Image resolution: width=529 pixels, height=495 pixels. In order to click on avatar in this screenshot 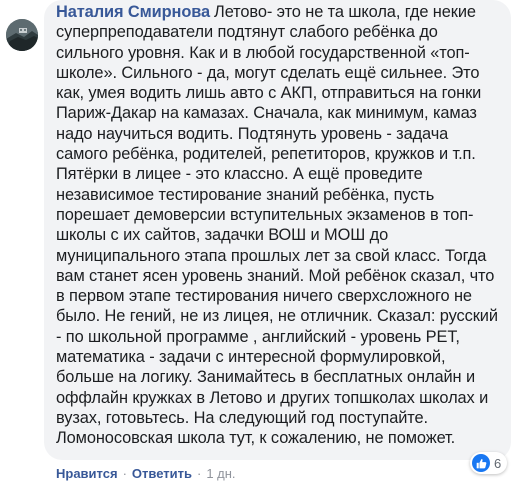, I will do `click(22, 35)`.